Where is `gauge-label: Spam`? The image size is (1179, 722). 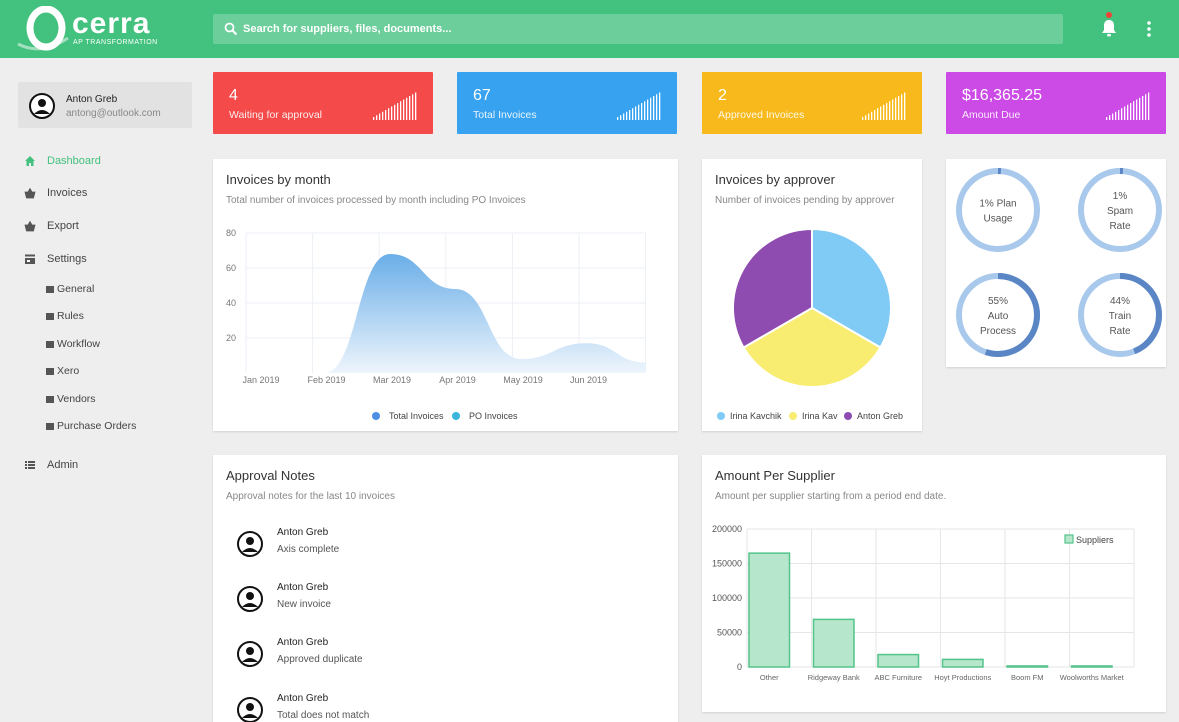
gauge-label: Spam is located at coordinates (1120, 211).